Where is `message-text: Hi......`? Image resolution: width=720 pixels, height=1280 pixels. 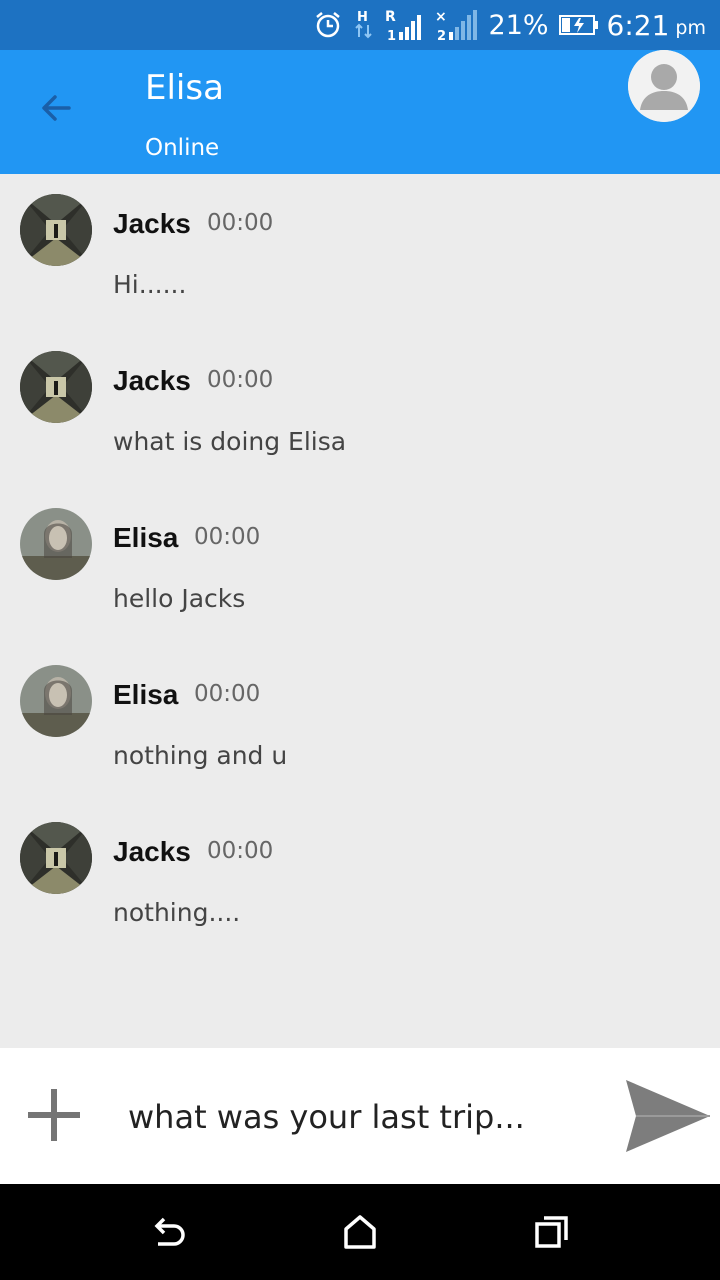 message-text: Hi...... is located at coordinates (150, 284).